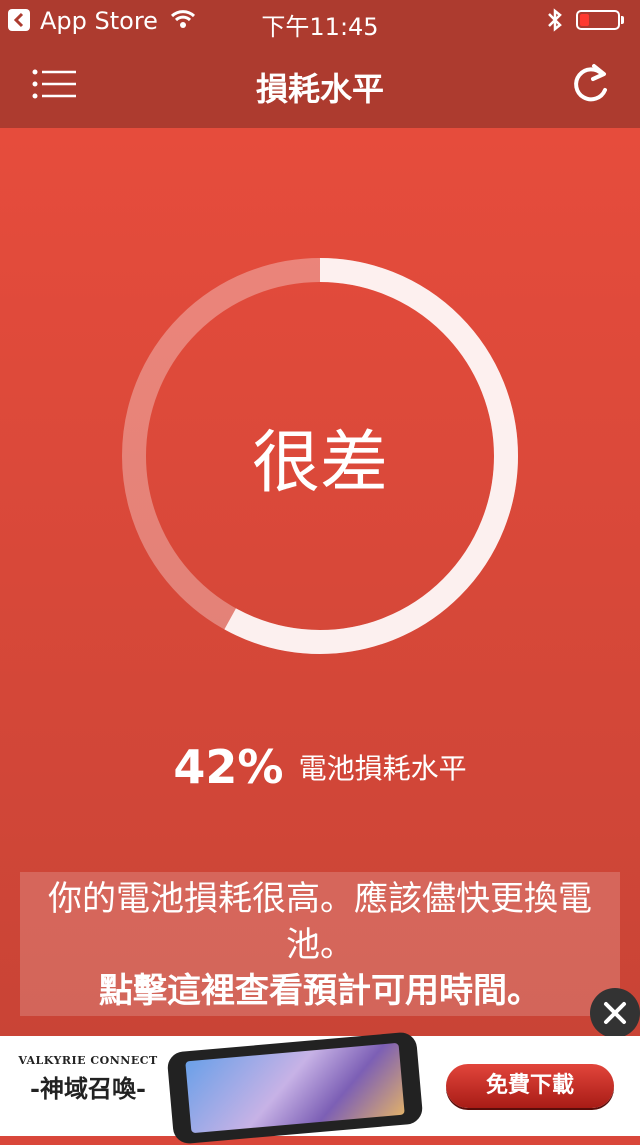 This screenshot has height=1145, width=640. I want to click on status-bar: App Store 下午11:45, so click(320, 20).